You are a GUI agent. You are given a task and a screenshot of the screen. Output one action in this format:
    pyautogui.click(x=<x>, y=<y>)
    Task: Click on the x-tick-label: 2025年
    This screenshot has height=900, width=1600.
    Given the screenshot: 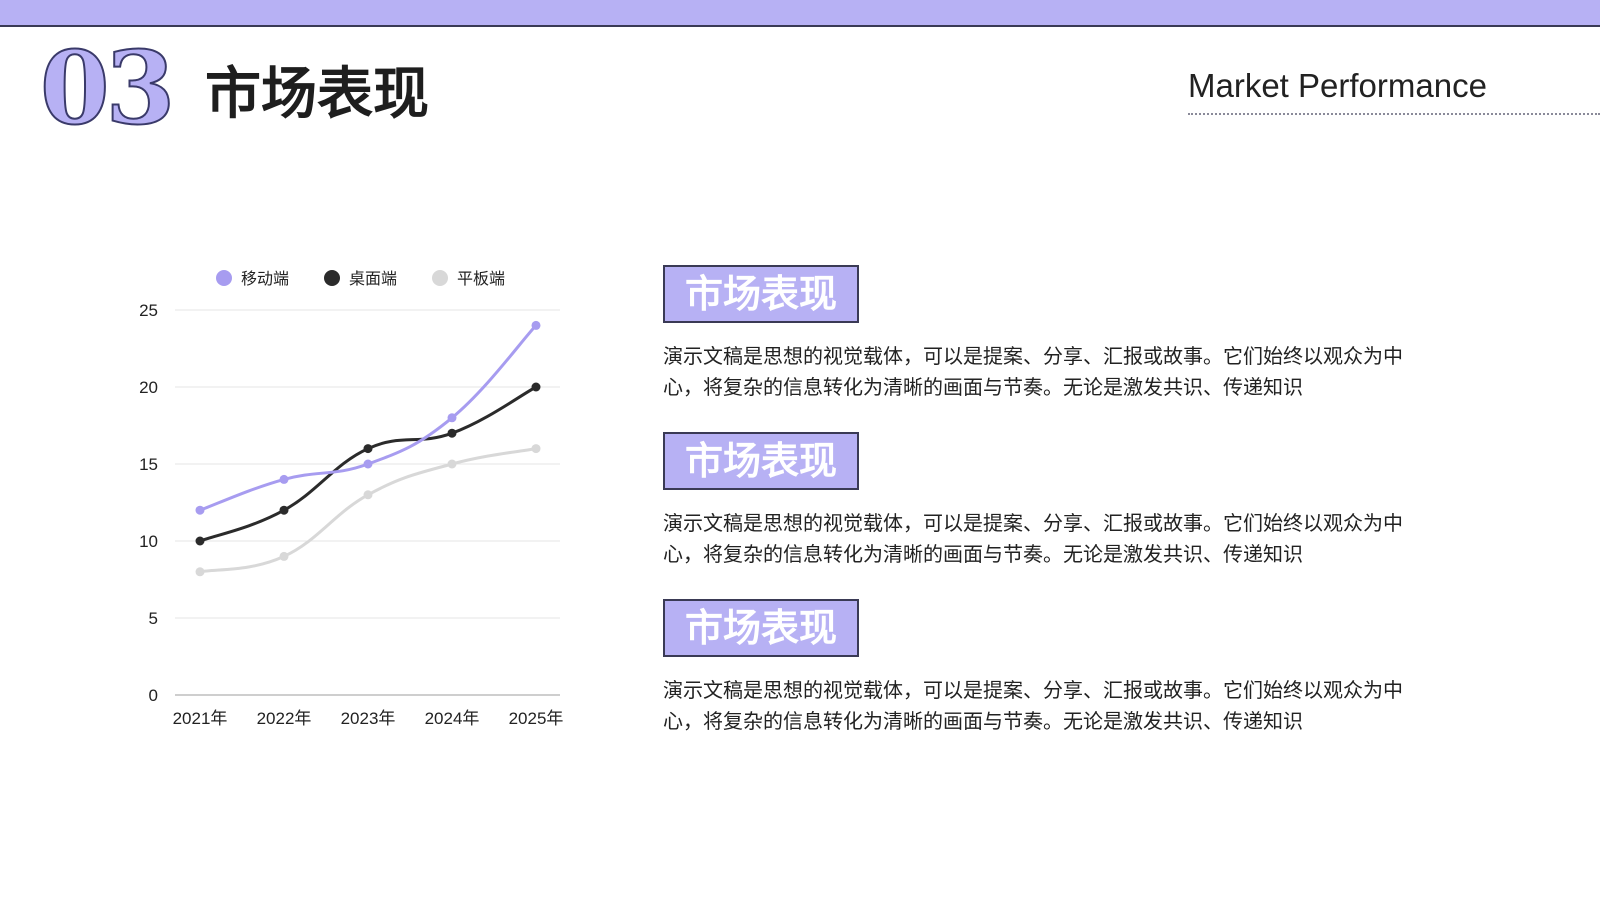 What is the action you would take?
    pyautogui.click(x=536, y=718)
    